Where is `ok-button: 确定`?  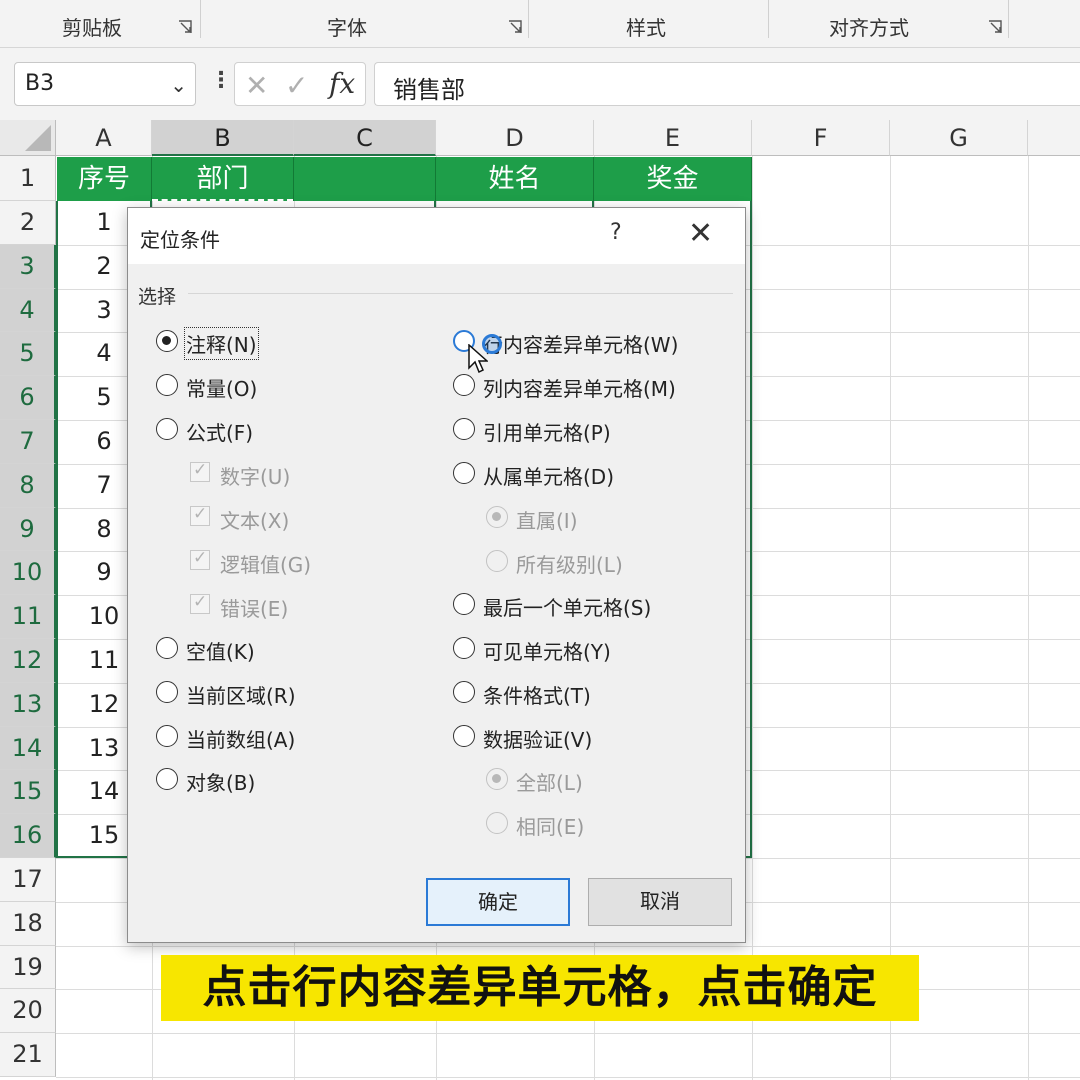 ok-button: 确定 is located at coordinates (498, 902).